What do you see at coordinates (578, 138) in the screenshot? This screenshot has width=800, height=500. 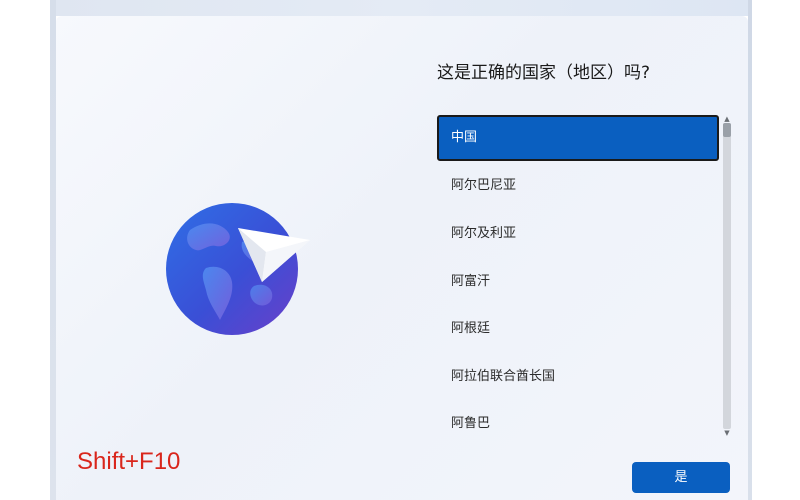 I see `list-item-selected: 中国` at bounding box center [578, 138].